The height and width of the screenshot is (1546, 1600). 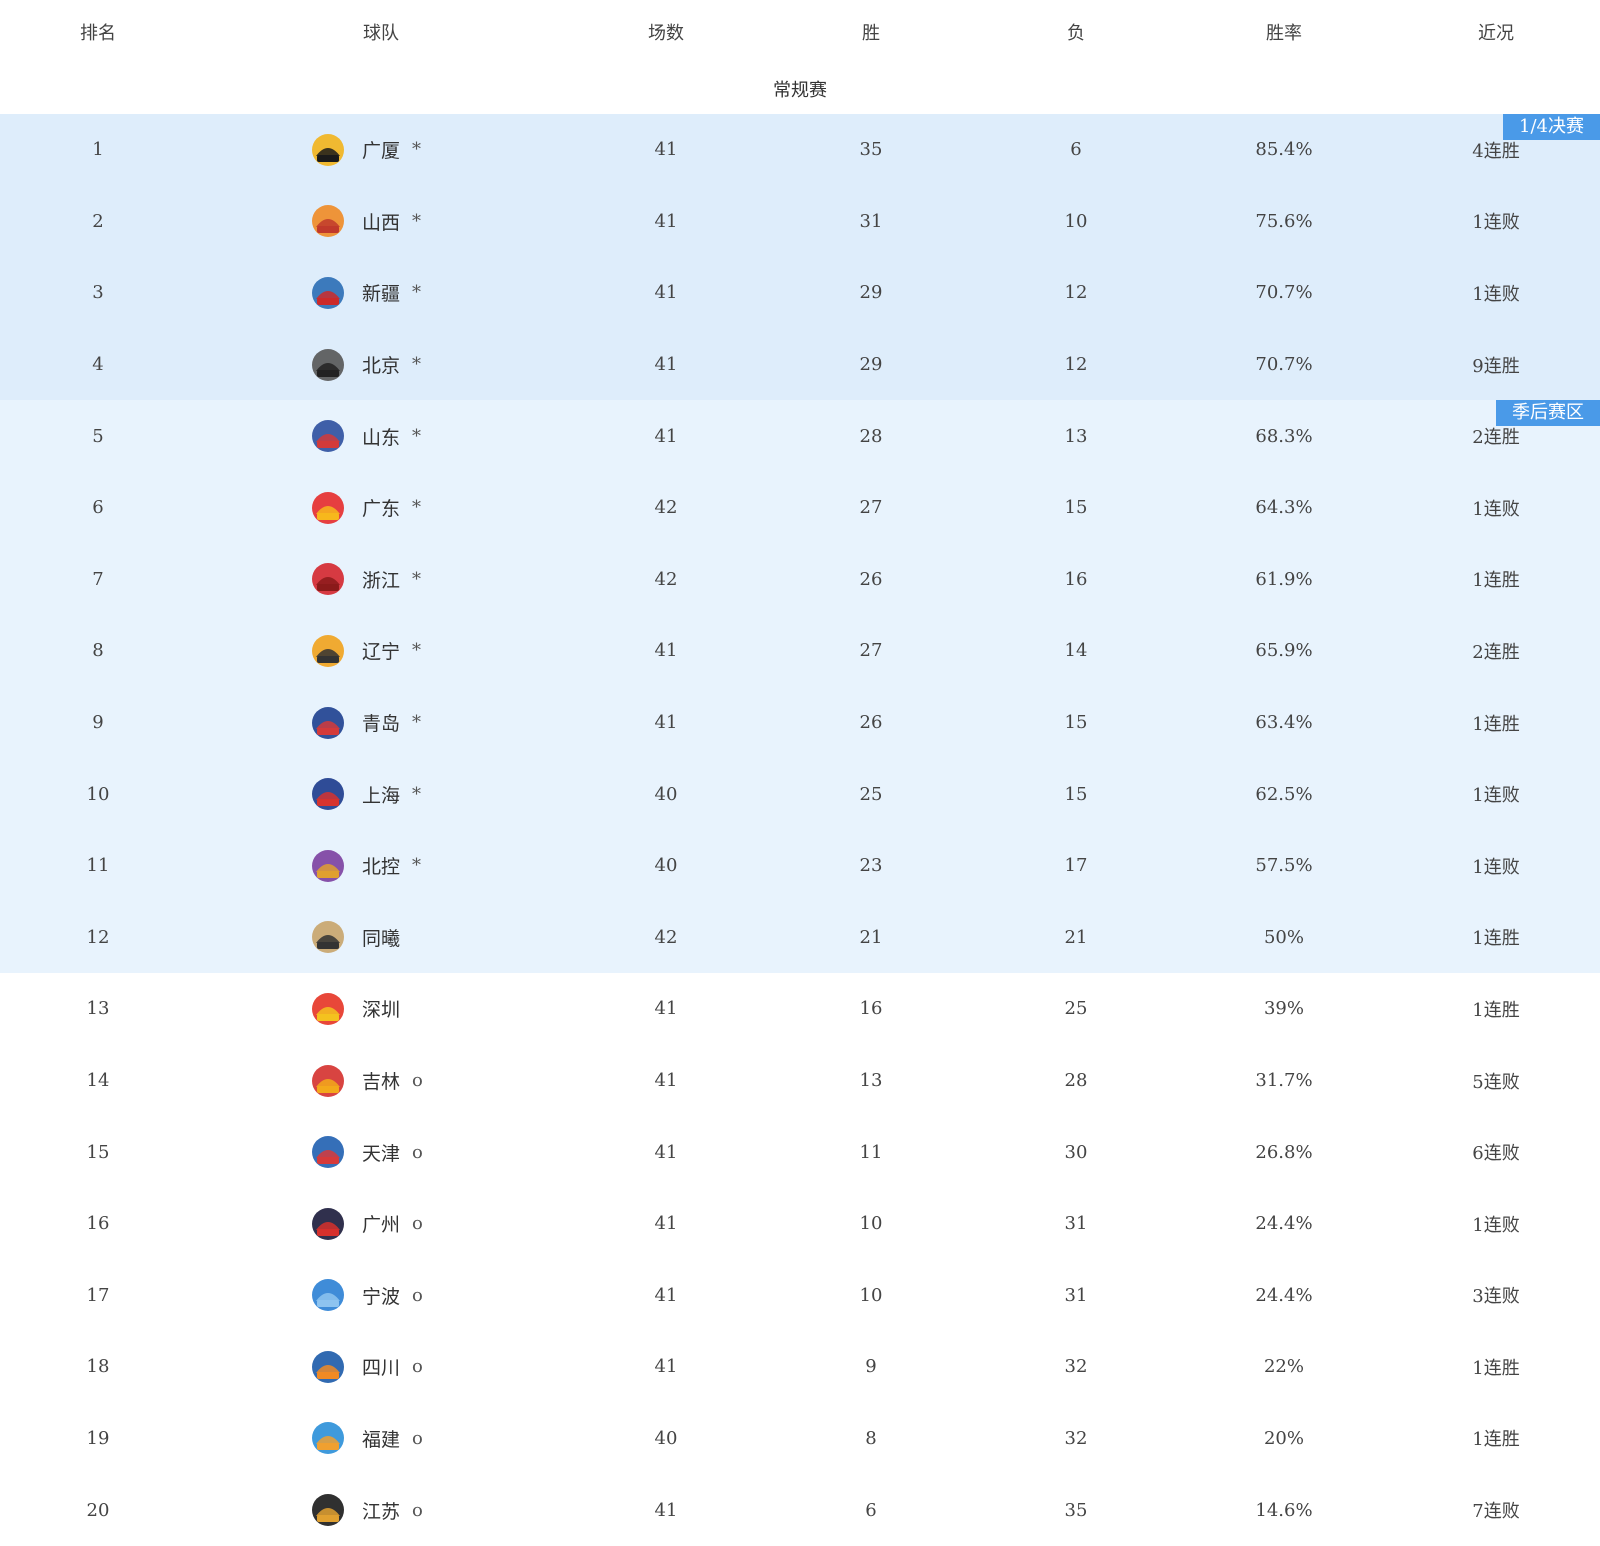 I want to click on table-row: 13 深圳 41 16 25 39% 1连胜, so click(x=800, y=1009).